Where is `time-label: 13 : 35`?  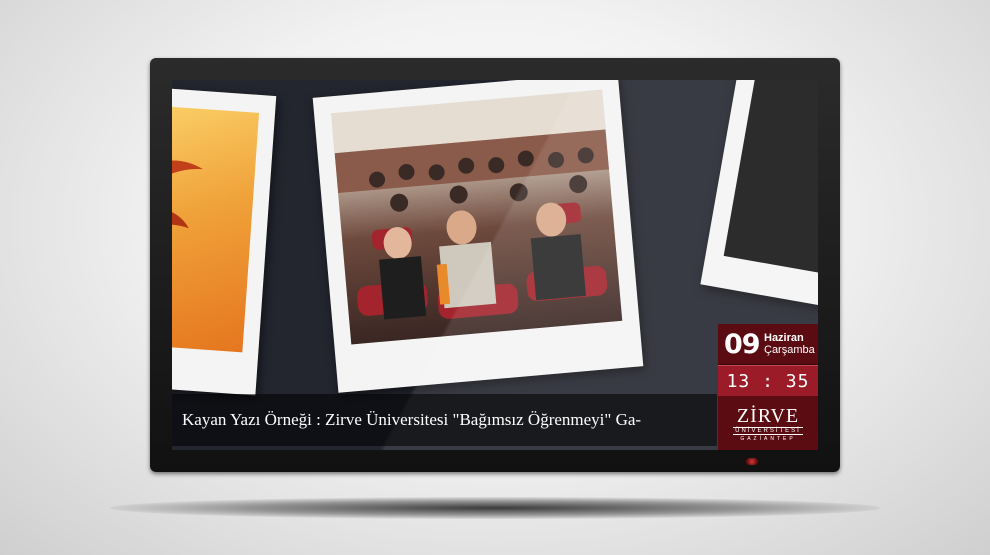 time-label: 13 : 35 is located at coordinates (768, 381).